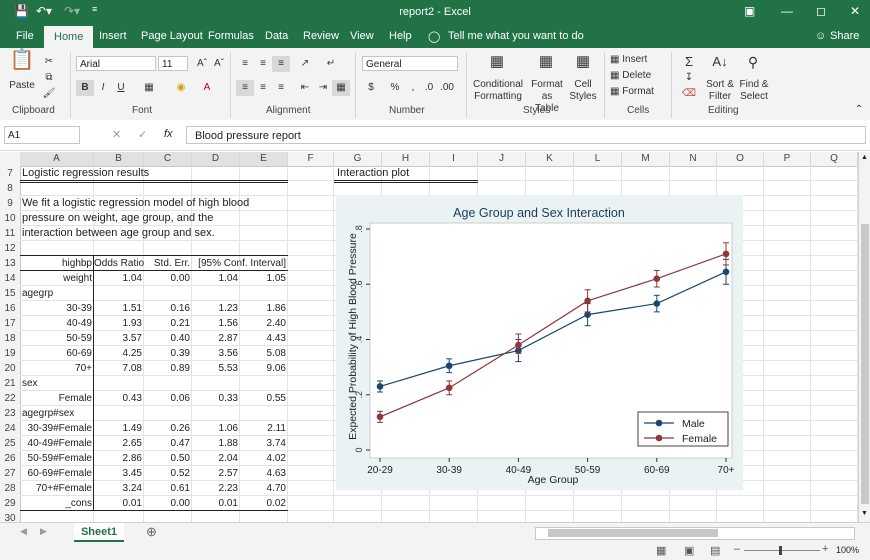  What do you see at coordinates (693, 159) in the screenshot?
I see `column-header-n: N` at bounding box center [693, 159].